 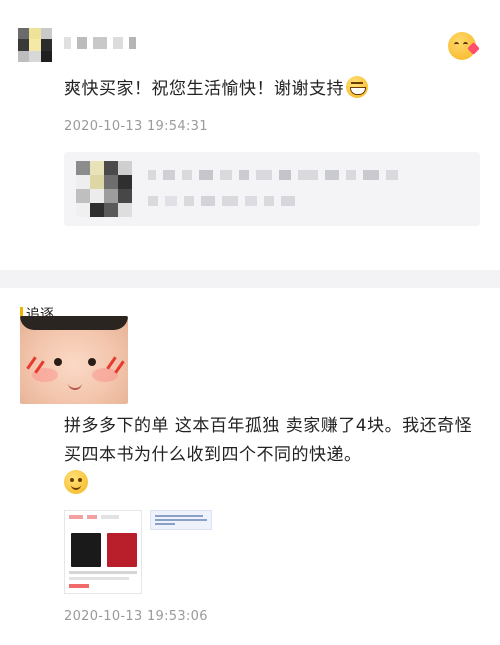 I want to click on reviewer-avatar, so click(x=74, y=360).